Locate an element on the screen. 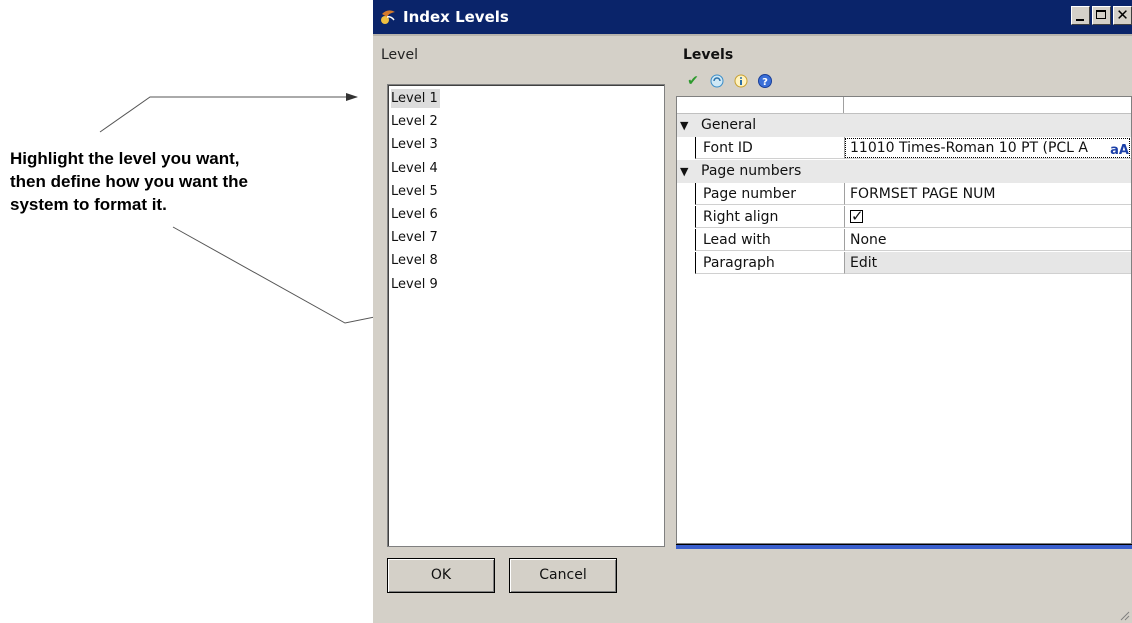 The image size is (1132, 623). annotation-line-2: then define how you want the is located at coordinates (129, 181).